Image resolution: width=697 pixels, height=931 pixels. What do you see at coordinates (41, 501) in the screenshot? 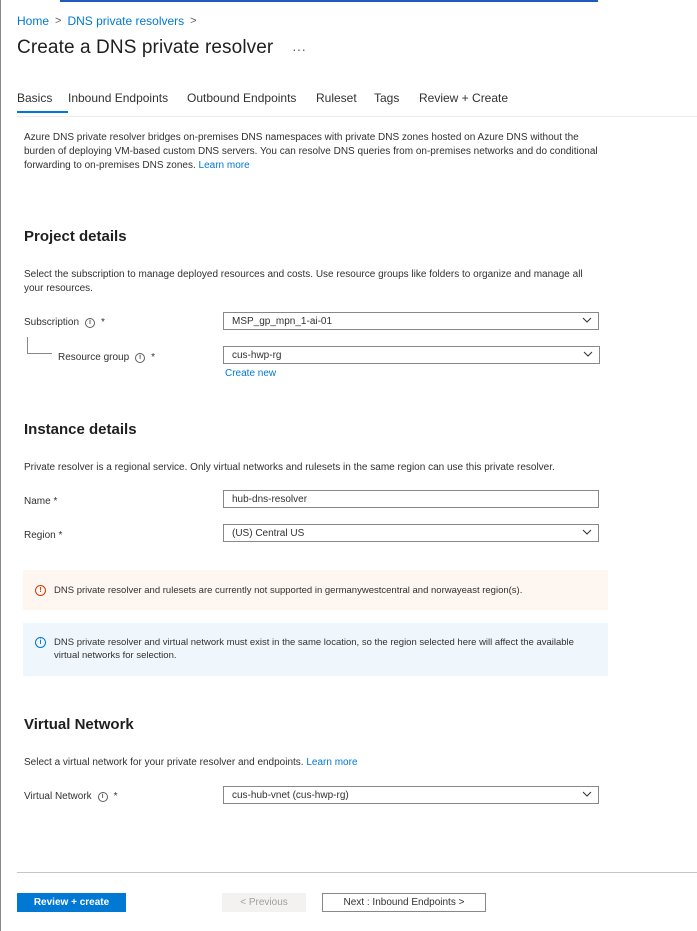
I see `name-label: Name *` at bounding box center [41, 501].